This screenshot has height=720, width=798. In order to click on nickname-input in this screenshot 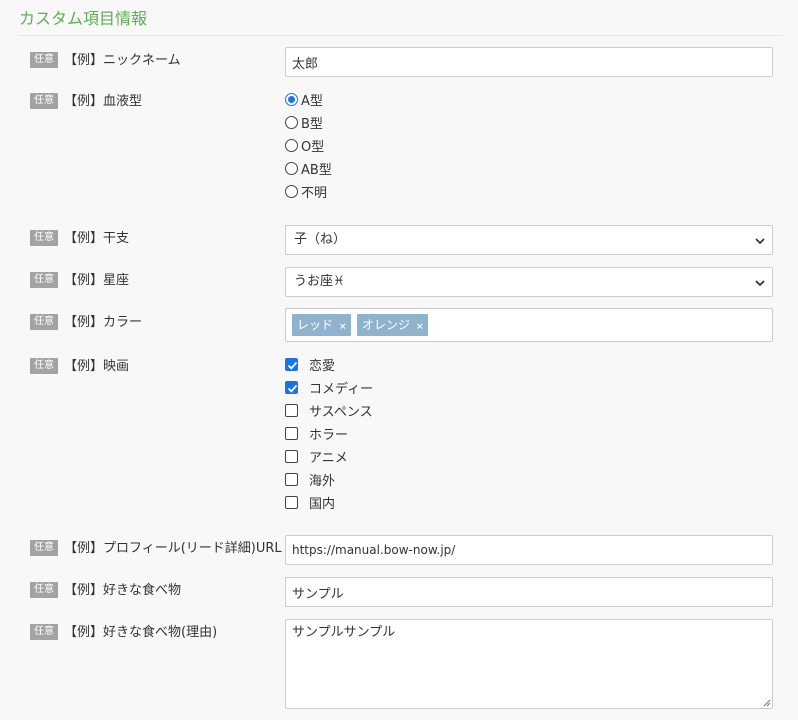, I will do `click(529, 62)`.